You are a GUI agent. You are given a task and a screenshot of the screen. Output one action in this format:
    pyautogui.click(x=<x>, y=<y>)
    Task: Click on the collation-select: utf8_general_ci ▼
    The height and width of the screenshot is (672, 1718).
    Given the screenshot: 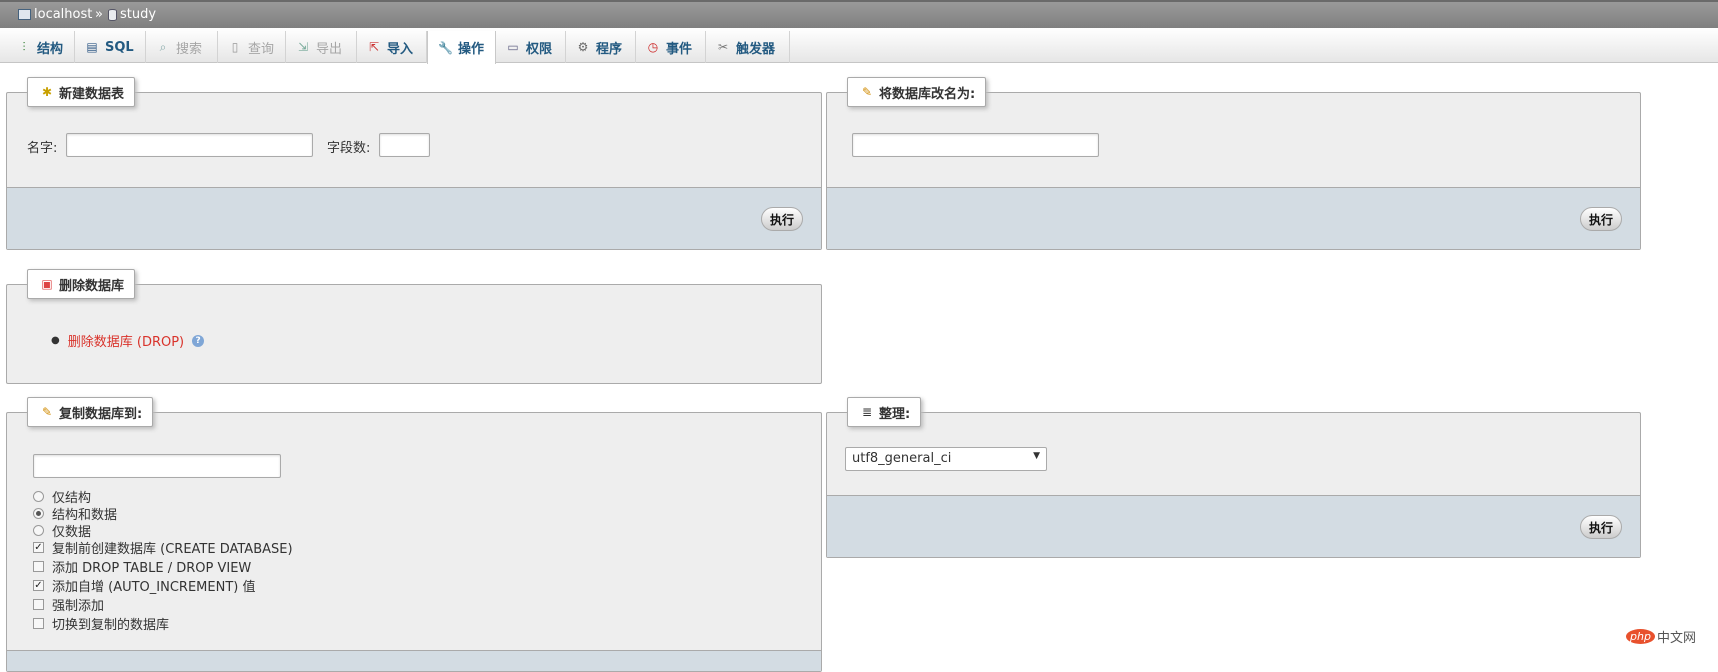 What is the action you would take?
    pyautogui.click(x=946, y=459)
    